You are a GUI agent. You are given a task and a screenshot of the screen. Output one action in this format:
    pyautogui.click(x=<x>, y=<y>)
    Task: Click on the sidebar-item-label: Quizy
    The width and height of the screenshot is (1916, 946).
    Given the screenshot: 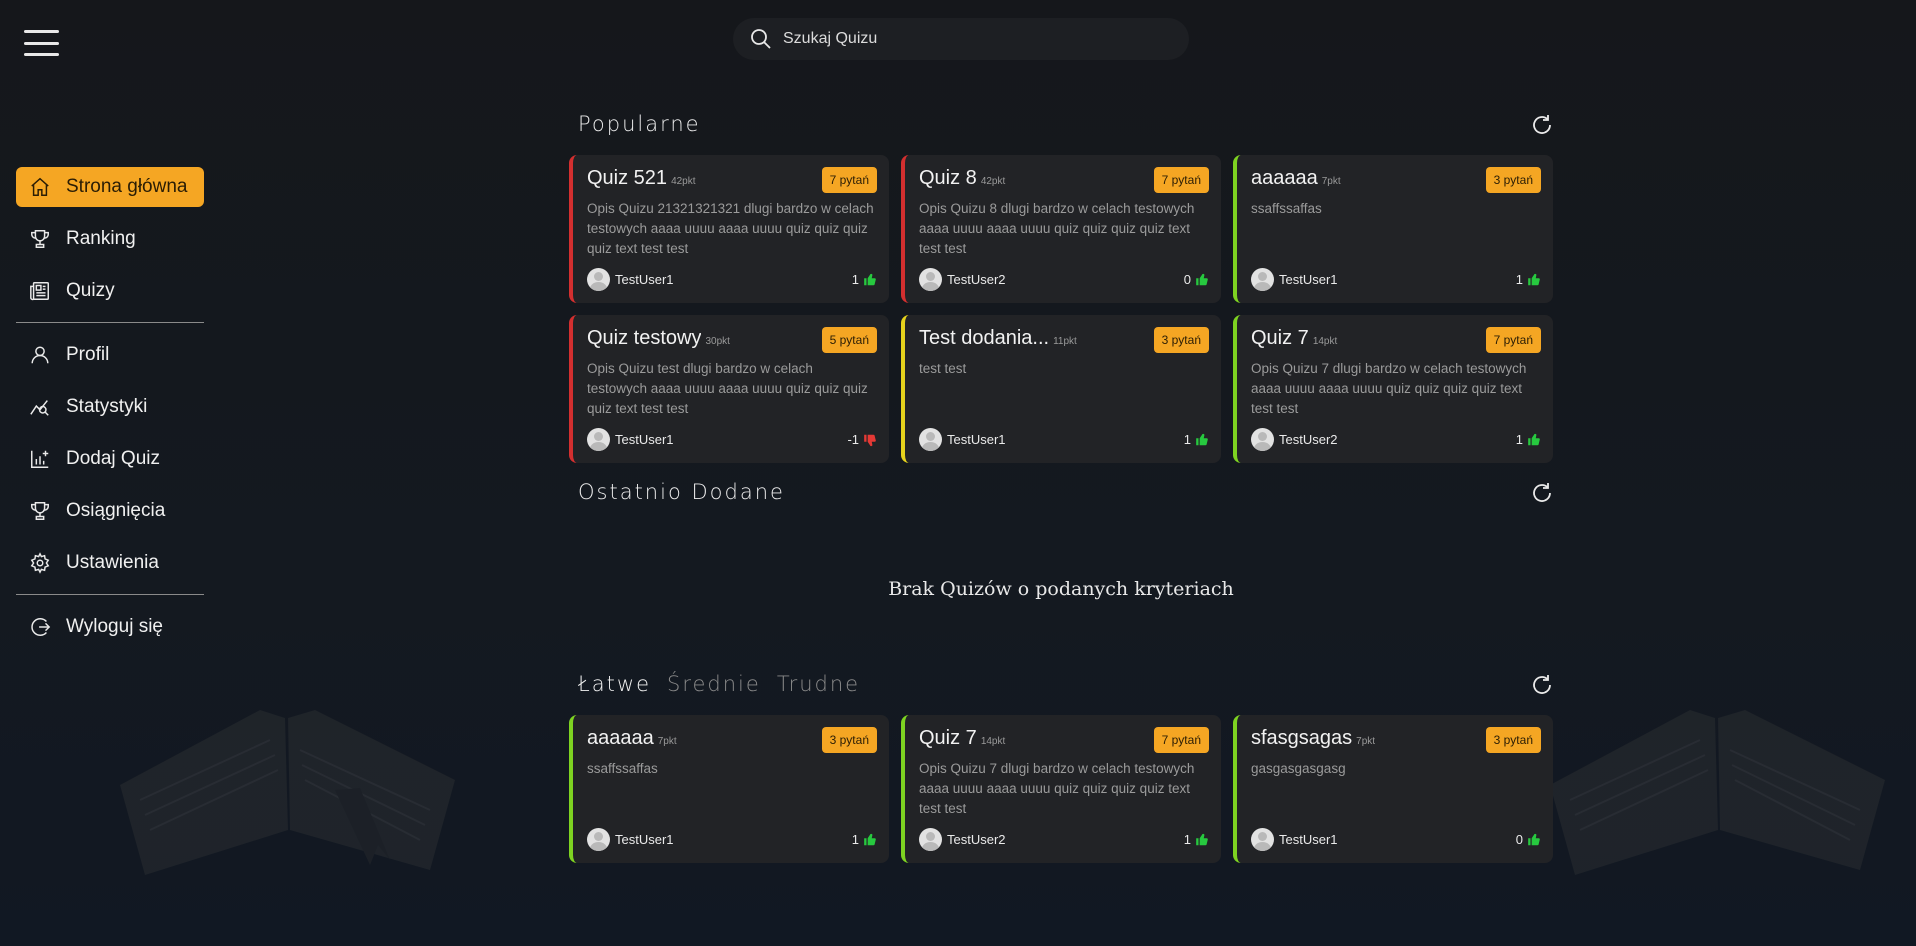 What is the action you would take?
    pyautogui.click(x=90, y=290)
    